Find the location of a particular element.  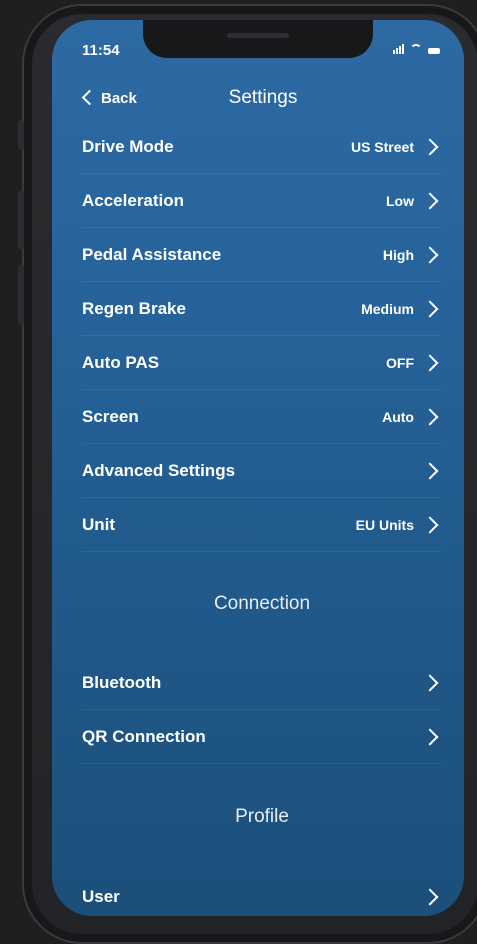

row-unit: Unit EU Units is located at coordinates (262, 525).